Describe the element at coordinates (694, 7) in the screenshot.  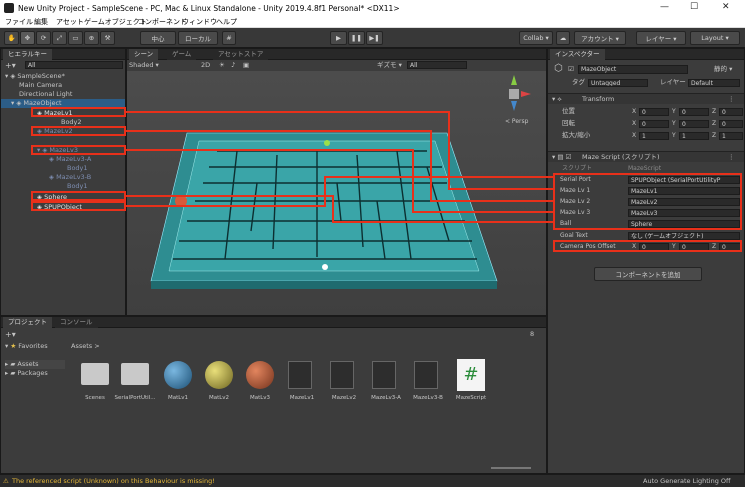
I see `maximize-button: ☐` at that location.